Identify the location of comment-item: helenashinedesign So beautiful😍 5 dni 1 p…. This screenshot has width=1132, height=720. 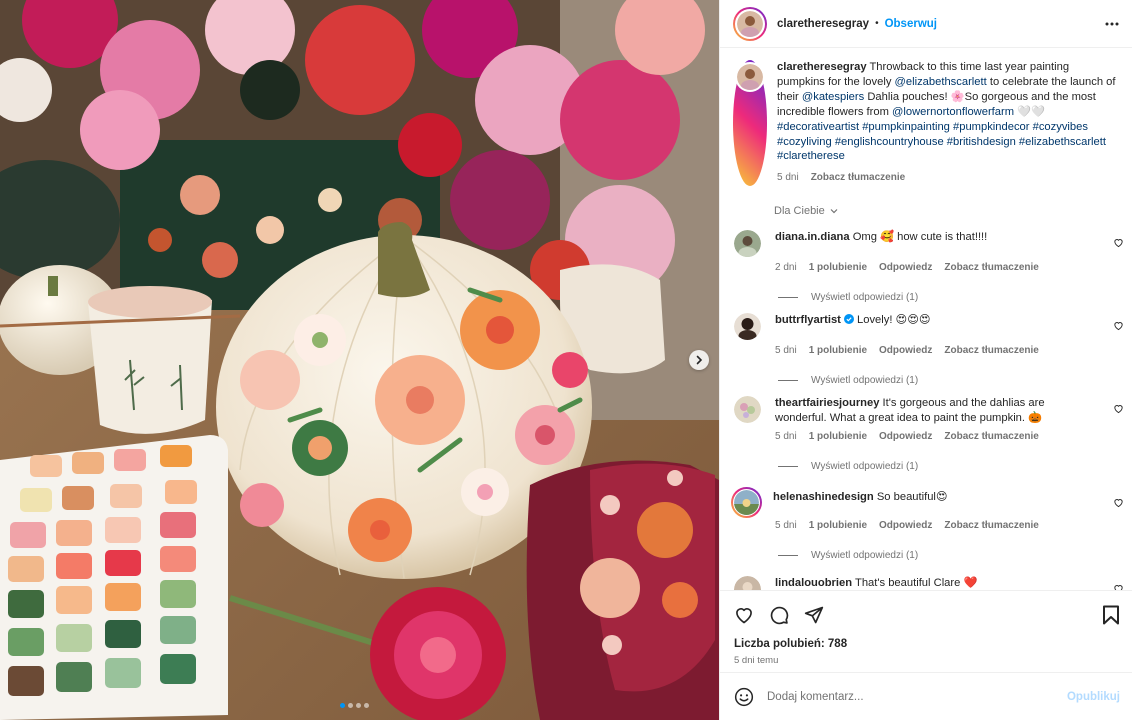
(927, 524).